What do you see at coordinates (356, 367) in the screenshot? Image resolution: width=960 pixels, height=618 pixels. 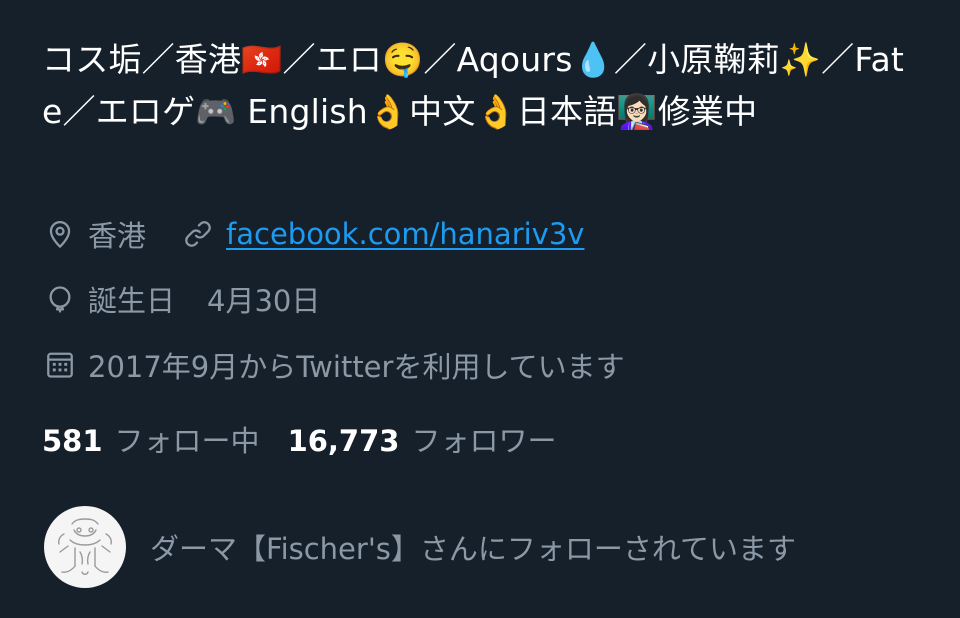 I see `joined-text: 2017年9月からTwitterを利用しています` at bounding box center [356, 367].